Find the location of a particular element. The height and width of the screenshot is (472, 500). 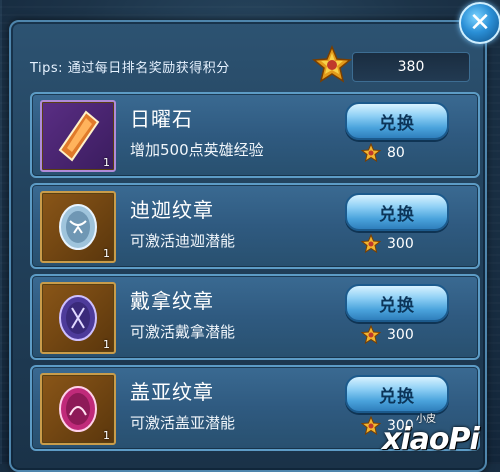

item-name: 戴拿纹章 is located at coordinates (172, 301).